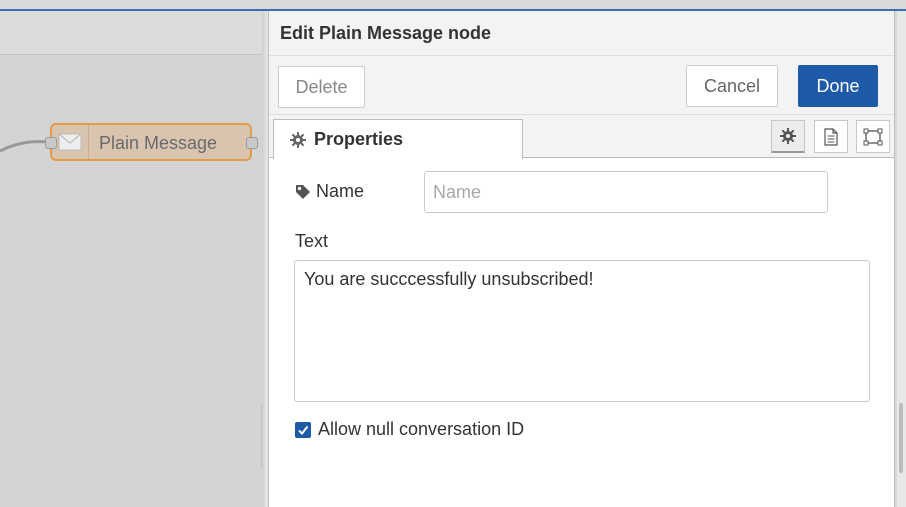 The width and height of the screenshot is (906, 507). What do you see at coordinates (838, 86) in the screenshot?
I see `done-button: Done` at bounding box center [838, 86].